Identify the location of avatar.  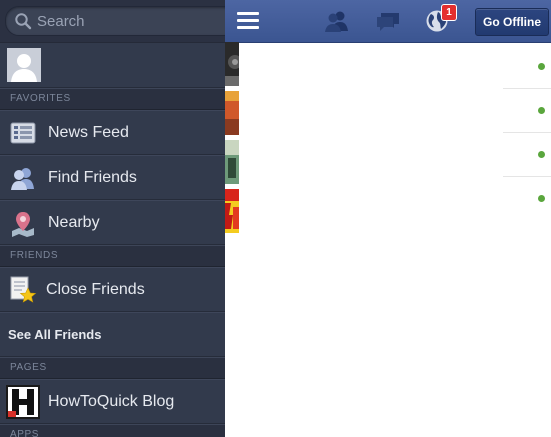
(24, 65).